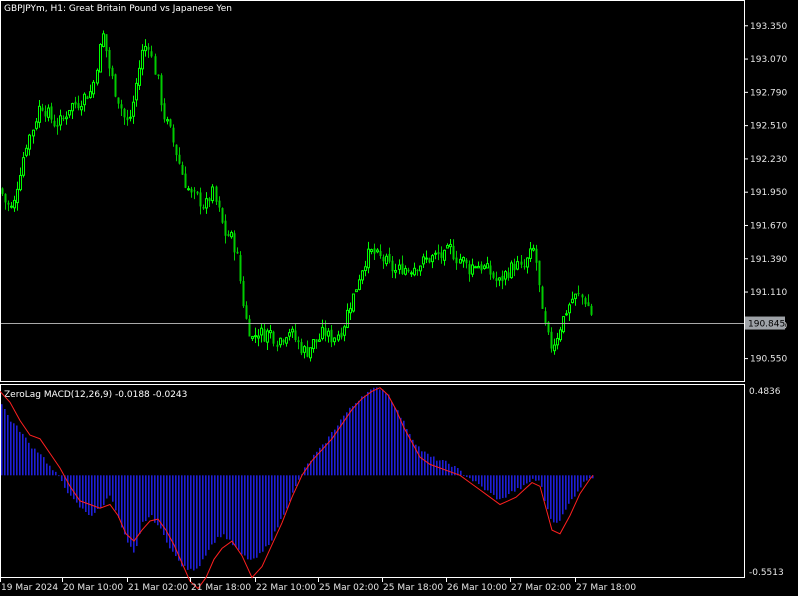 The width and height of the screenshot is (798, 596). Describe the element at coordinates (286, 588) in the screenshot. I see `time-tick-label: 22 Mar 10:00` at that location.